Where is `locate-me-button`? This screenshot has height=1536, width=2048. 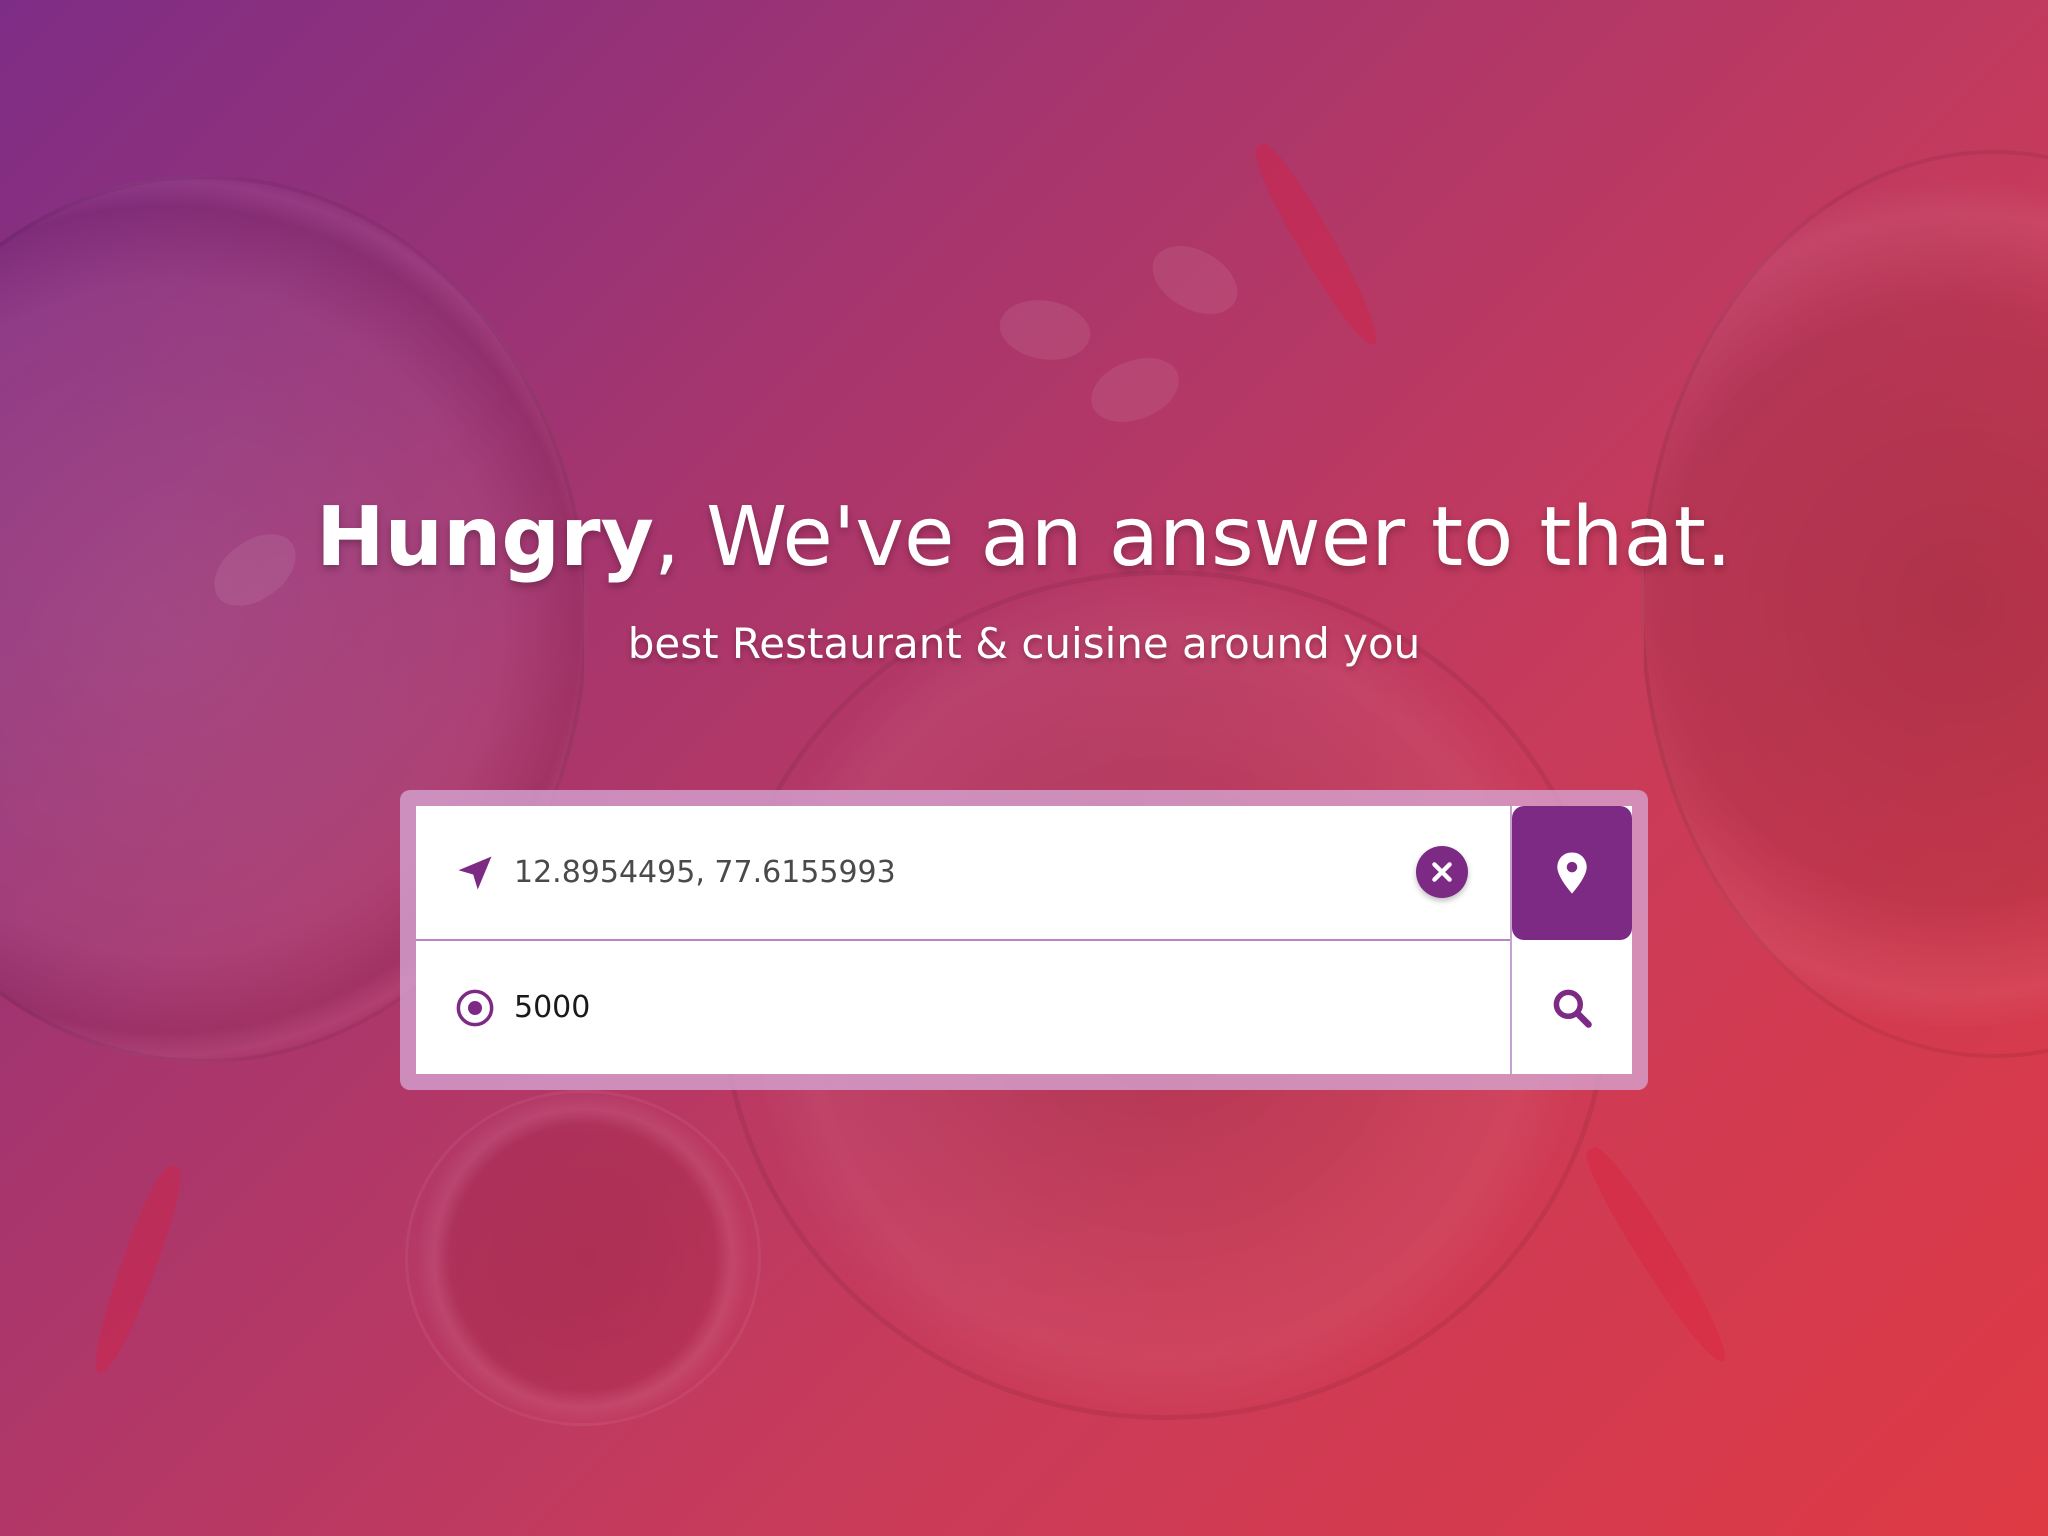
locate-me-button is located at coordinates (1572, 873).